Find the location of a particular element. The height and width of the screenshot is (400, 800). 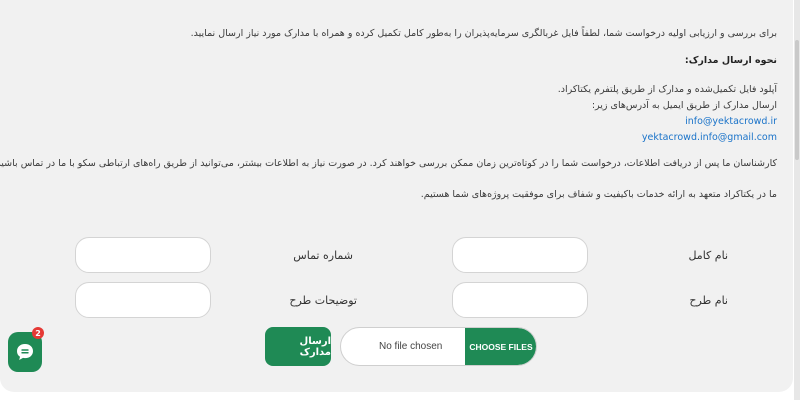

project-description-input is located at coordinates (143, 300).